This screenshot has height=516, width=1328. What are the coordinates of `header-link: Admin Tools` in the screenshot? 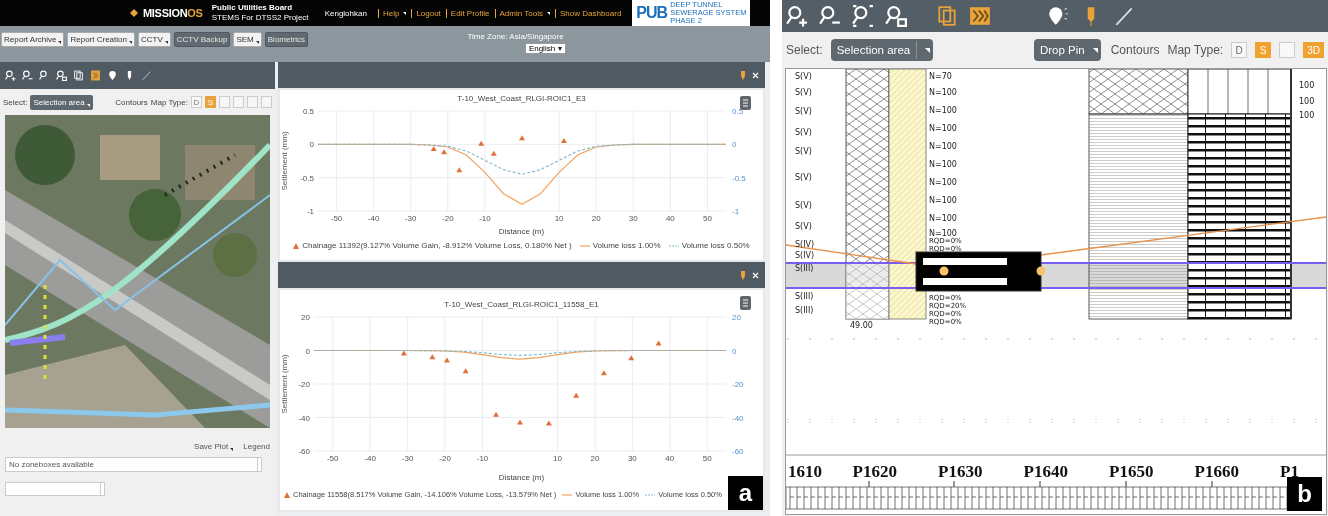 It's located at (522, 13).